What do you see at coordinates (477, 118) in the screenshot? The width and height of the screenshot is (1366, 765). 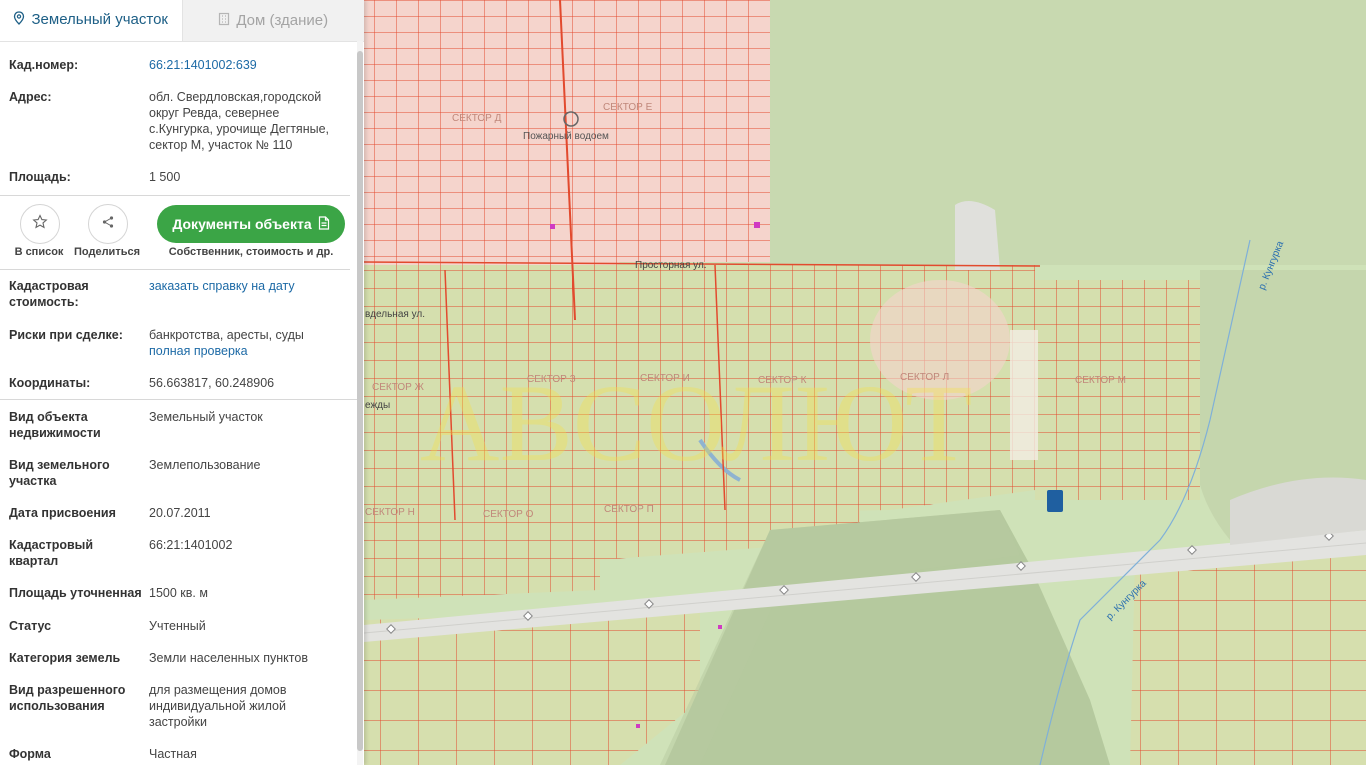 I see `map-label-sector-d: СЕКТОР Д` at bounding box center [477, 118].